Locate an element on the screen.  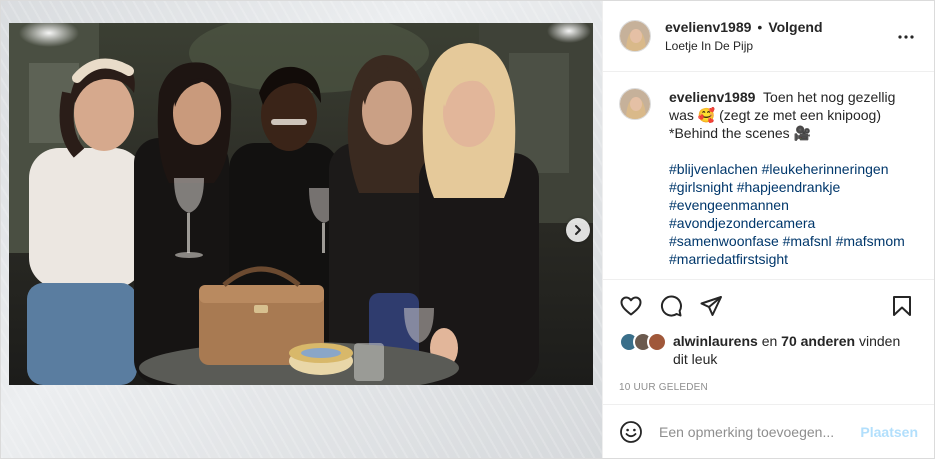
author-line: evelienv1989 • Volgend is located at coordinates (744, 27).